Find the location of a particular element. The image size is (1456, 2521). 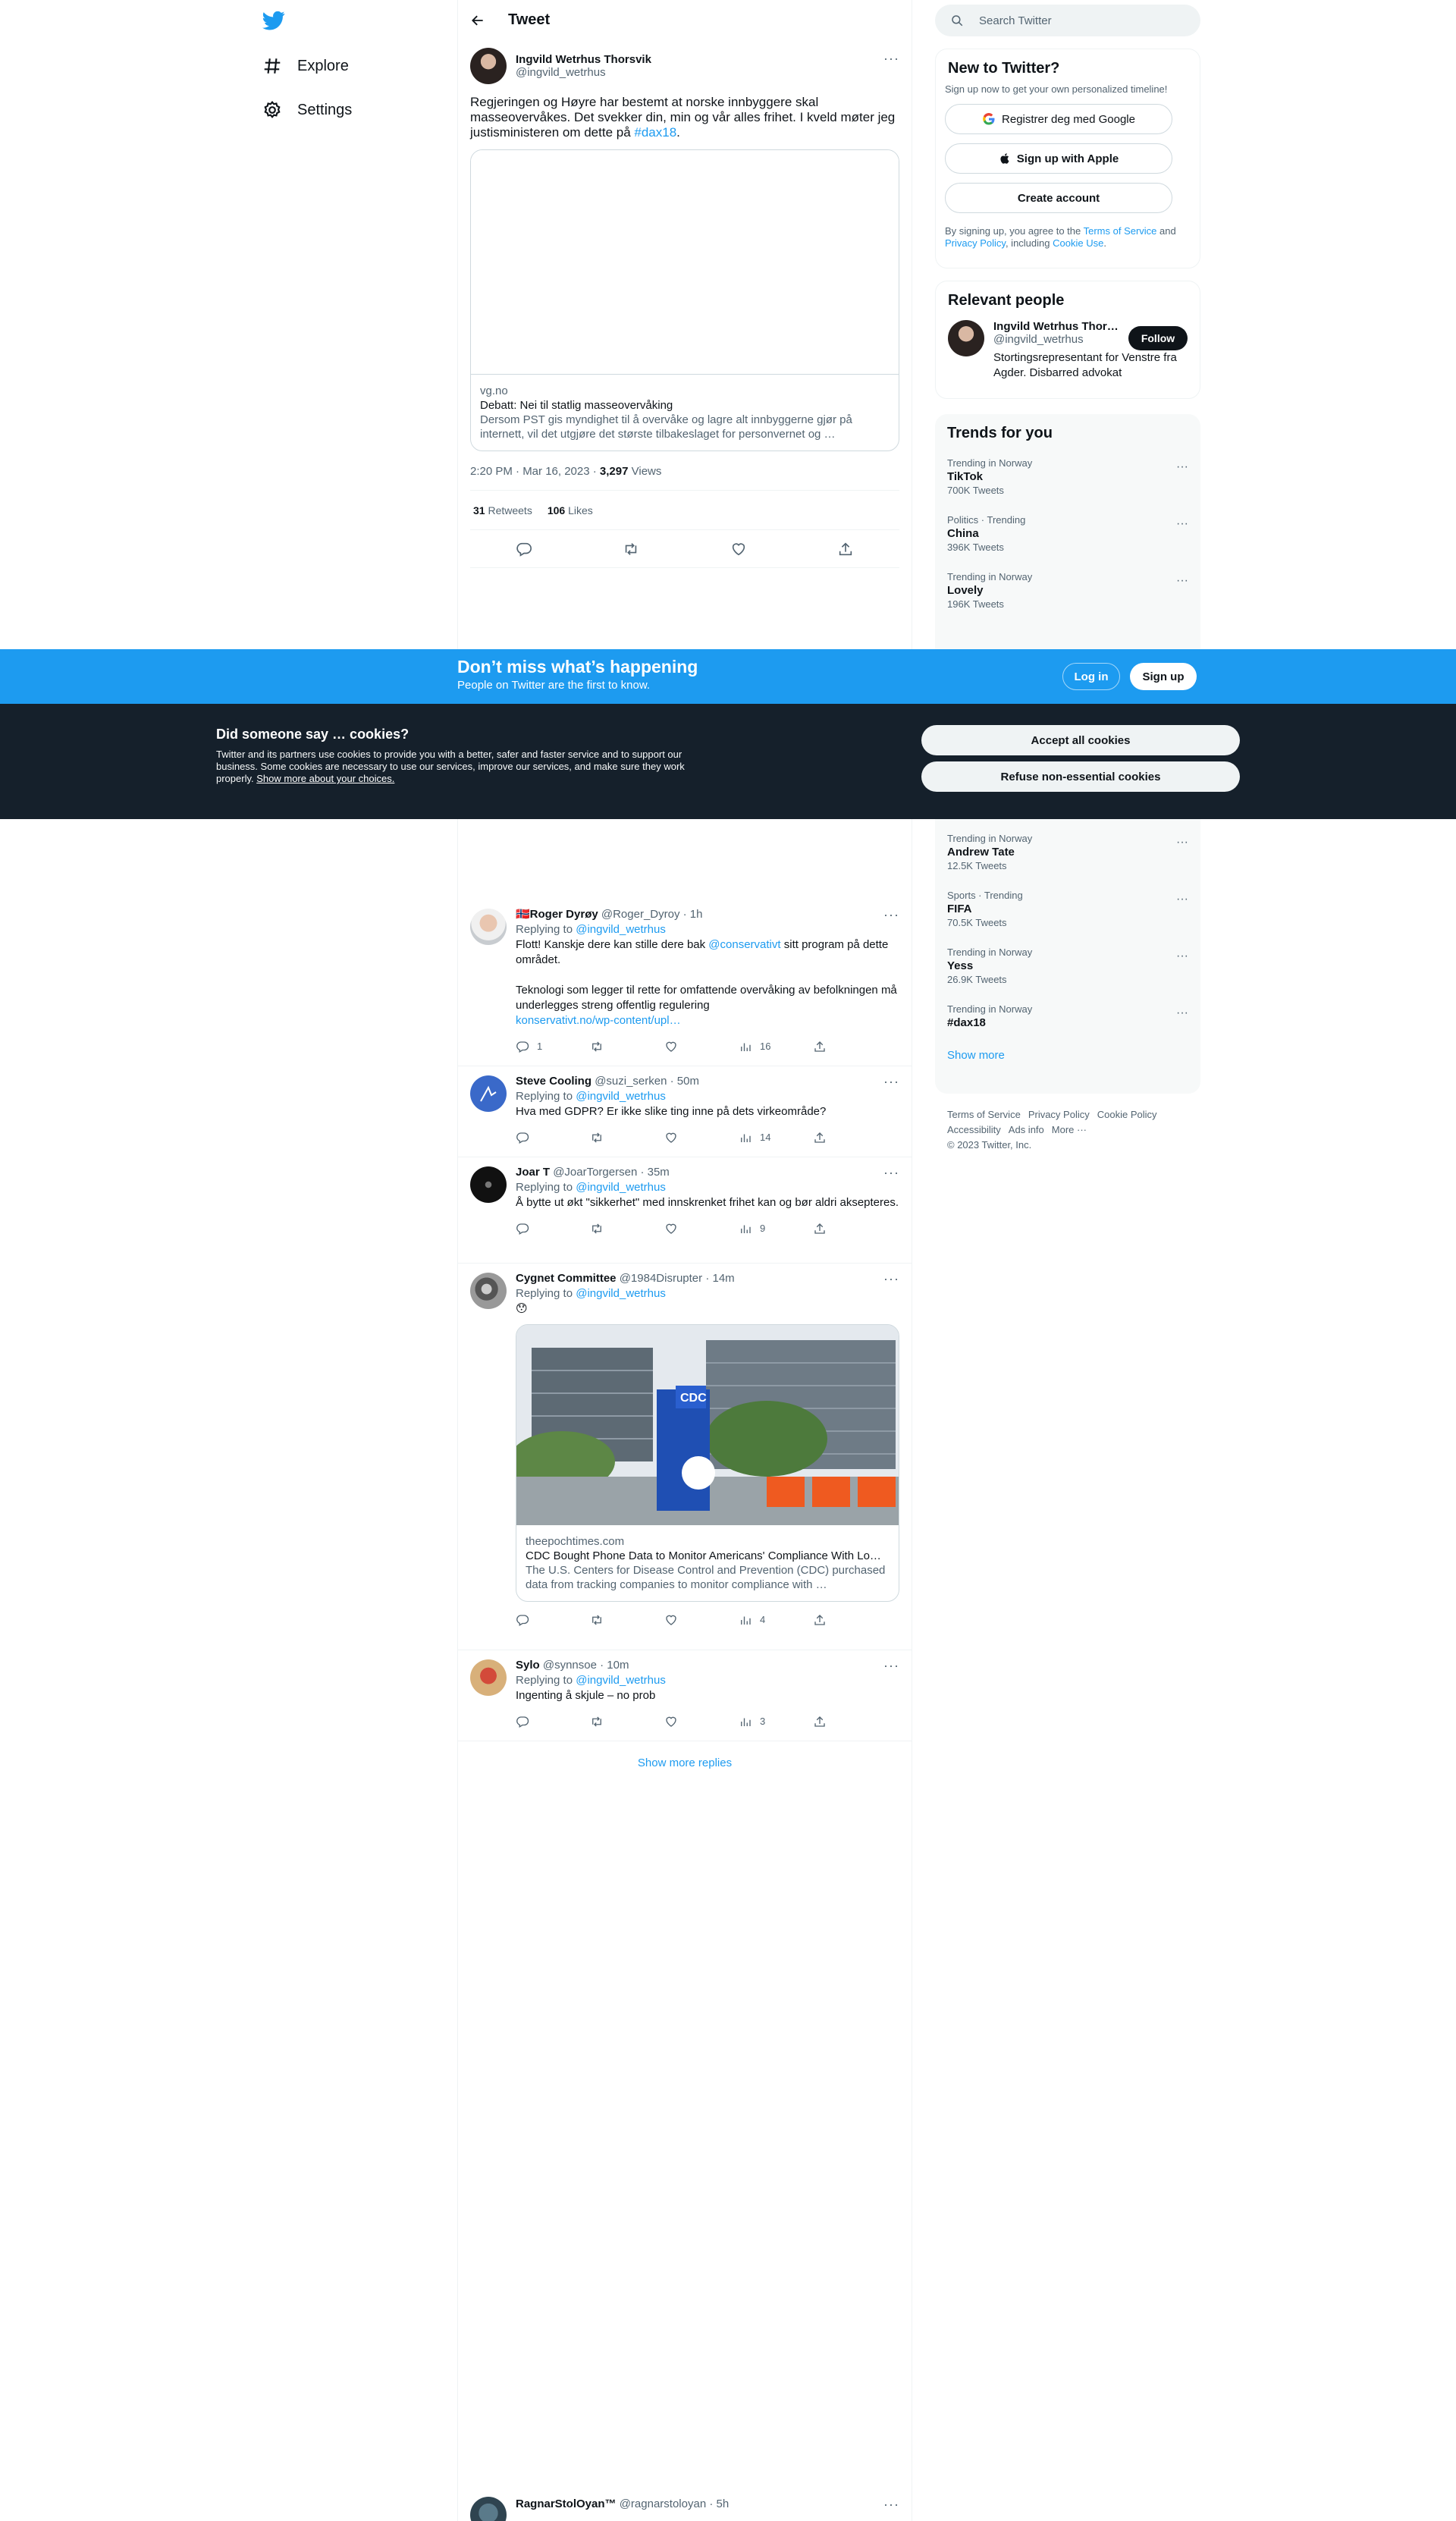

reply-icon is located at coordinates (524, 549).